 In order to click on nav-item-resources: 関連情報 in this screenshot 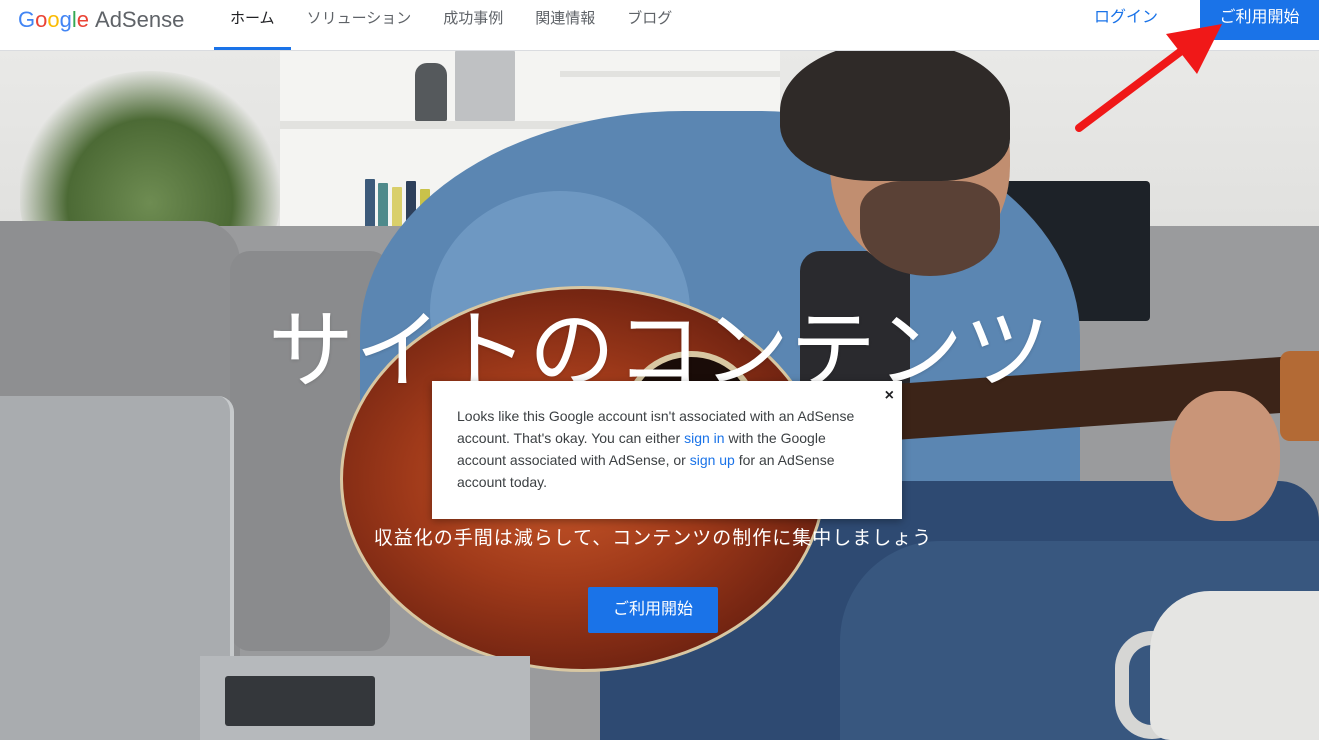, I will do `click(565, 25)`.